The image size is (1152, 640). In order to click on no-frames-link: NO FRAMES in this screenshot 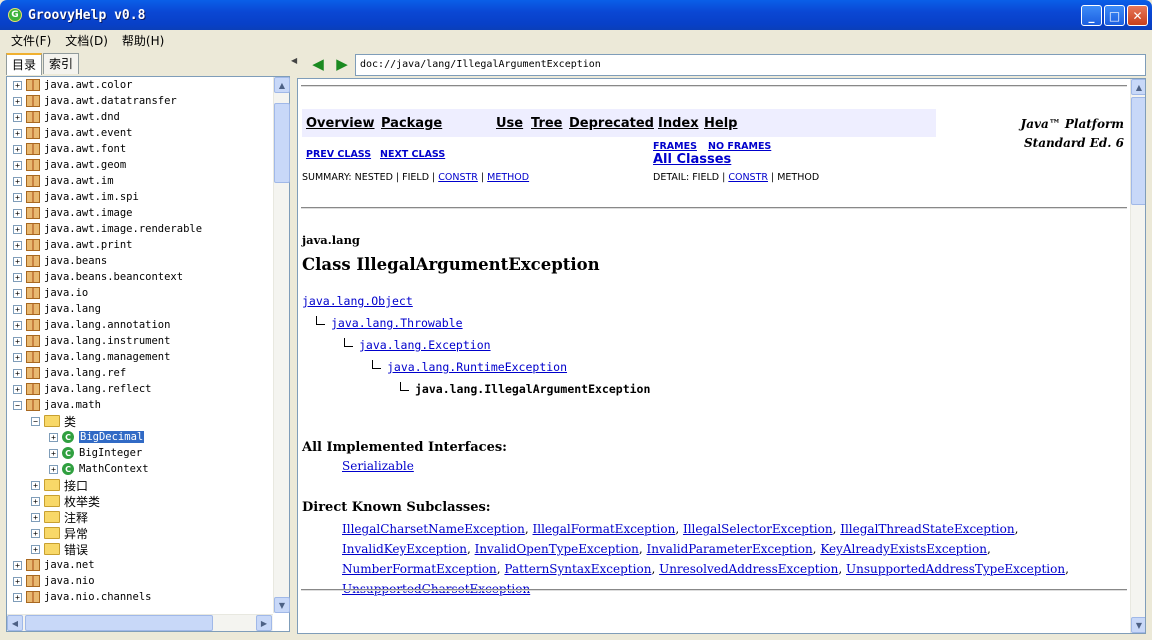, I will do `click(739, 146)`.